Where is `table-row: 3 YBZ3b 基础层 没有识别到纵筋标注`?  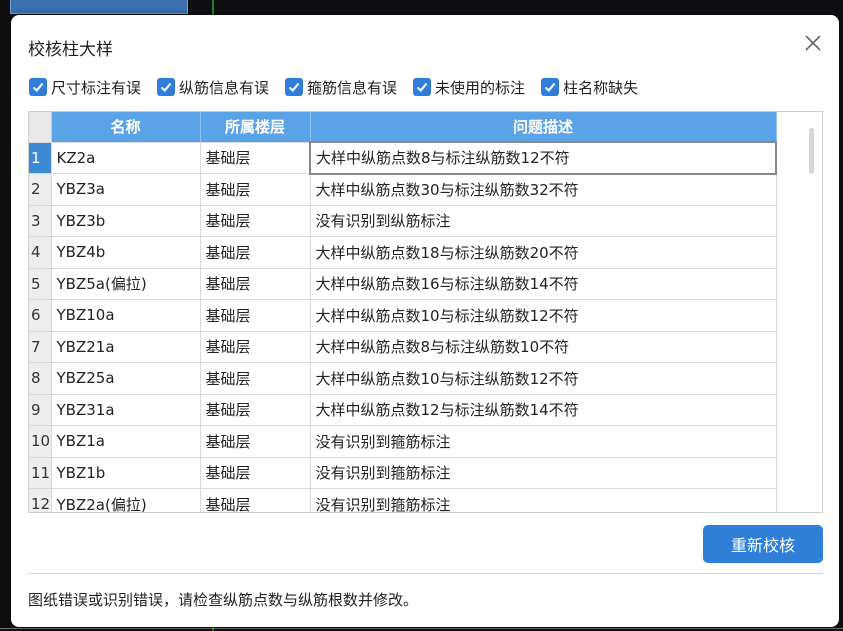
table-row: 3 YBZ3b 基础层 没有识别到纵筋标注 is located at coordinates (403, 221).